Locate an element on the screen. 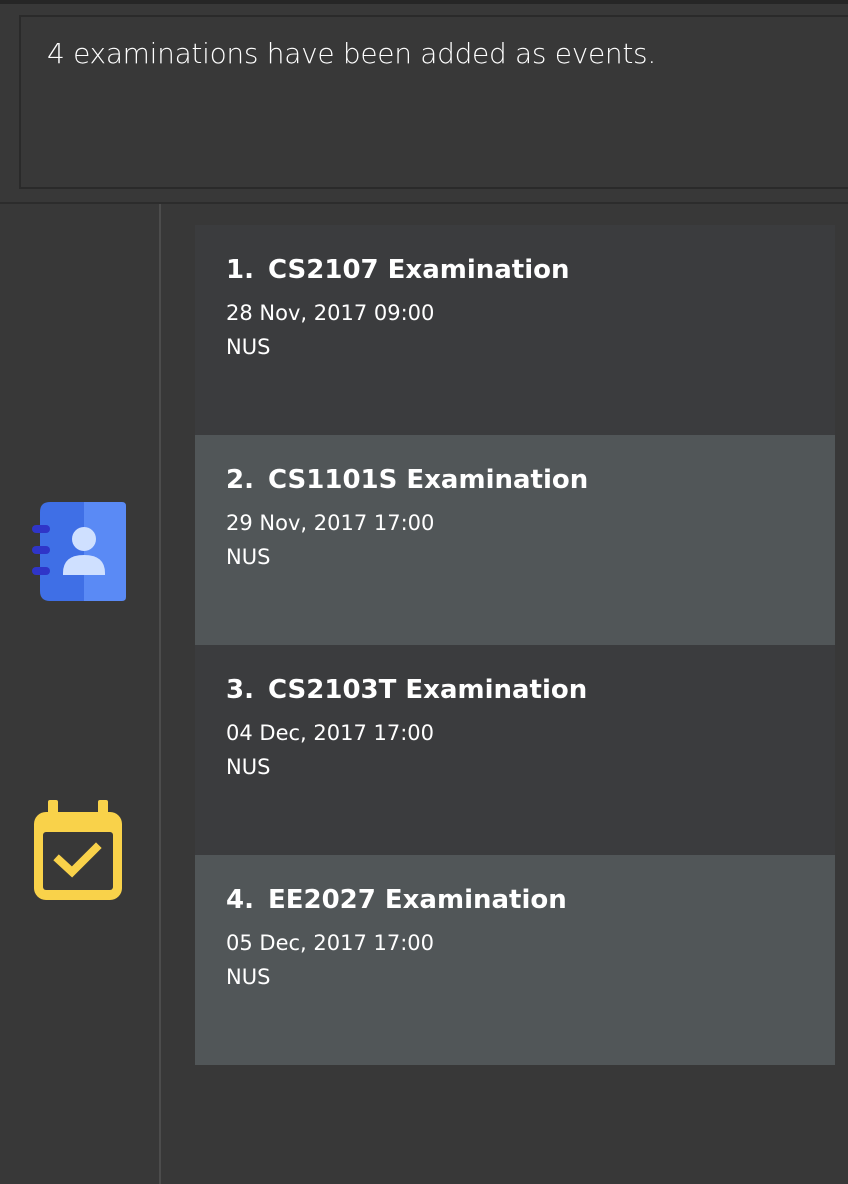 Image resolution: width=848 pixels, height=1184 pixels. event-datetime: 28 Nov, 2017 09:00 is located at coordinates (330, 313).